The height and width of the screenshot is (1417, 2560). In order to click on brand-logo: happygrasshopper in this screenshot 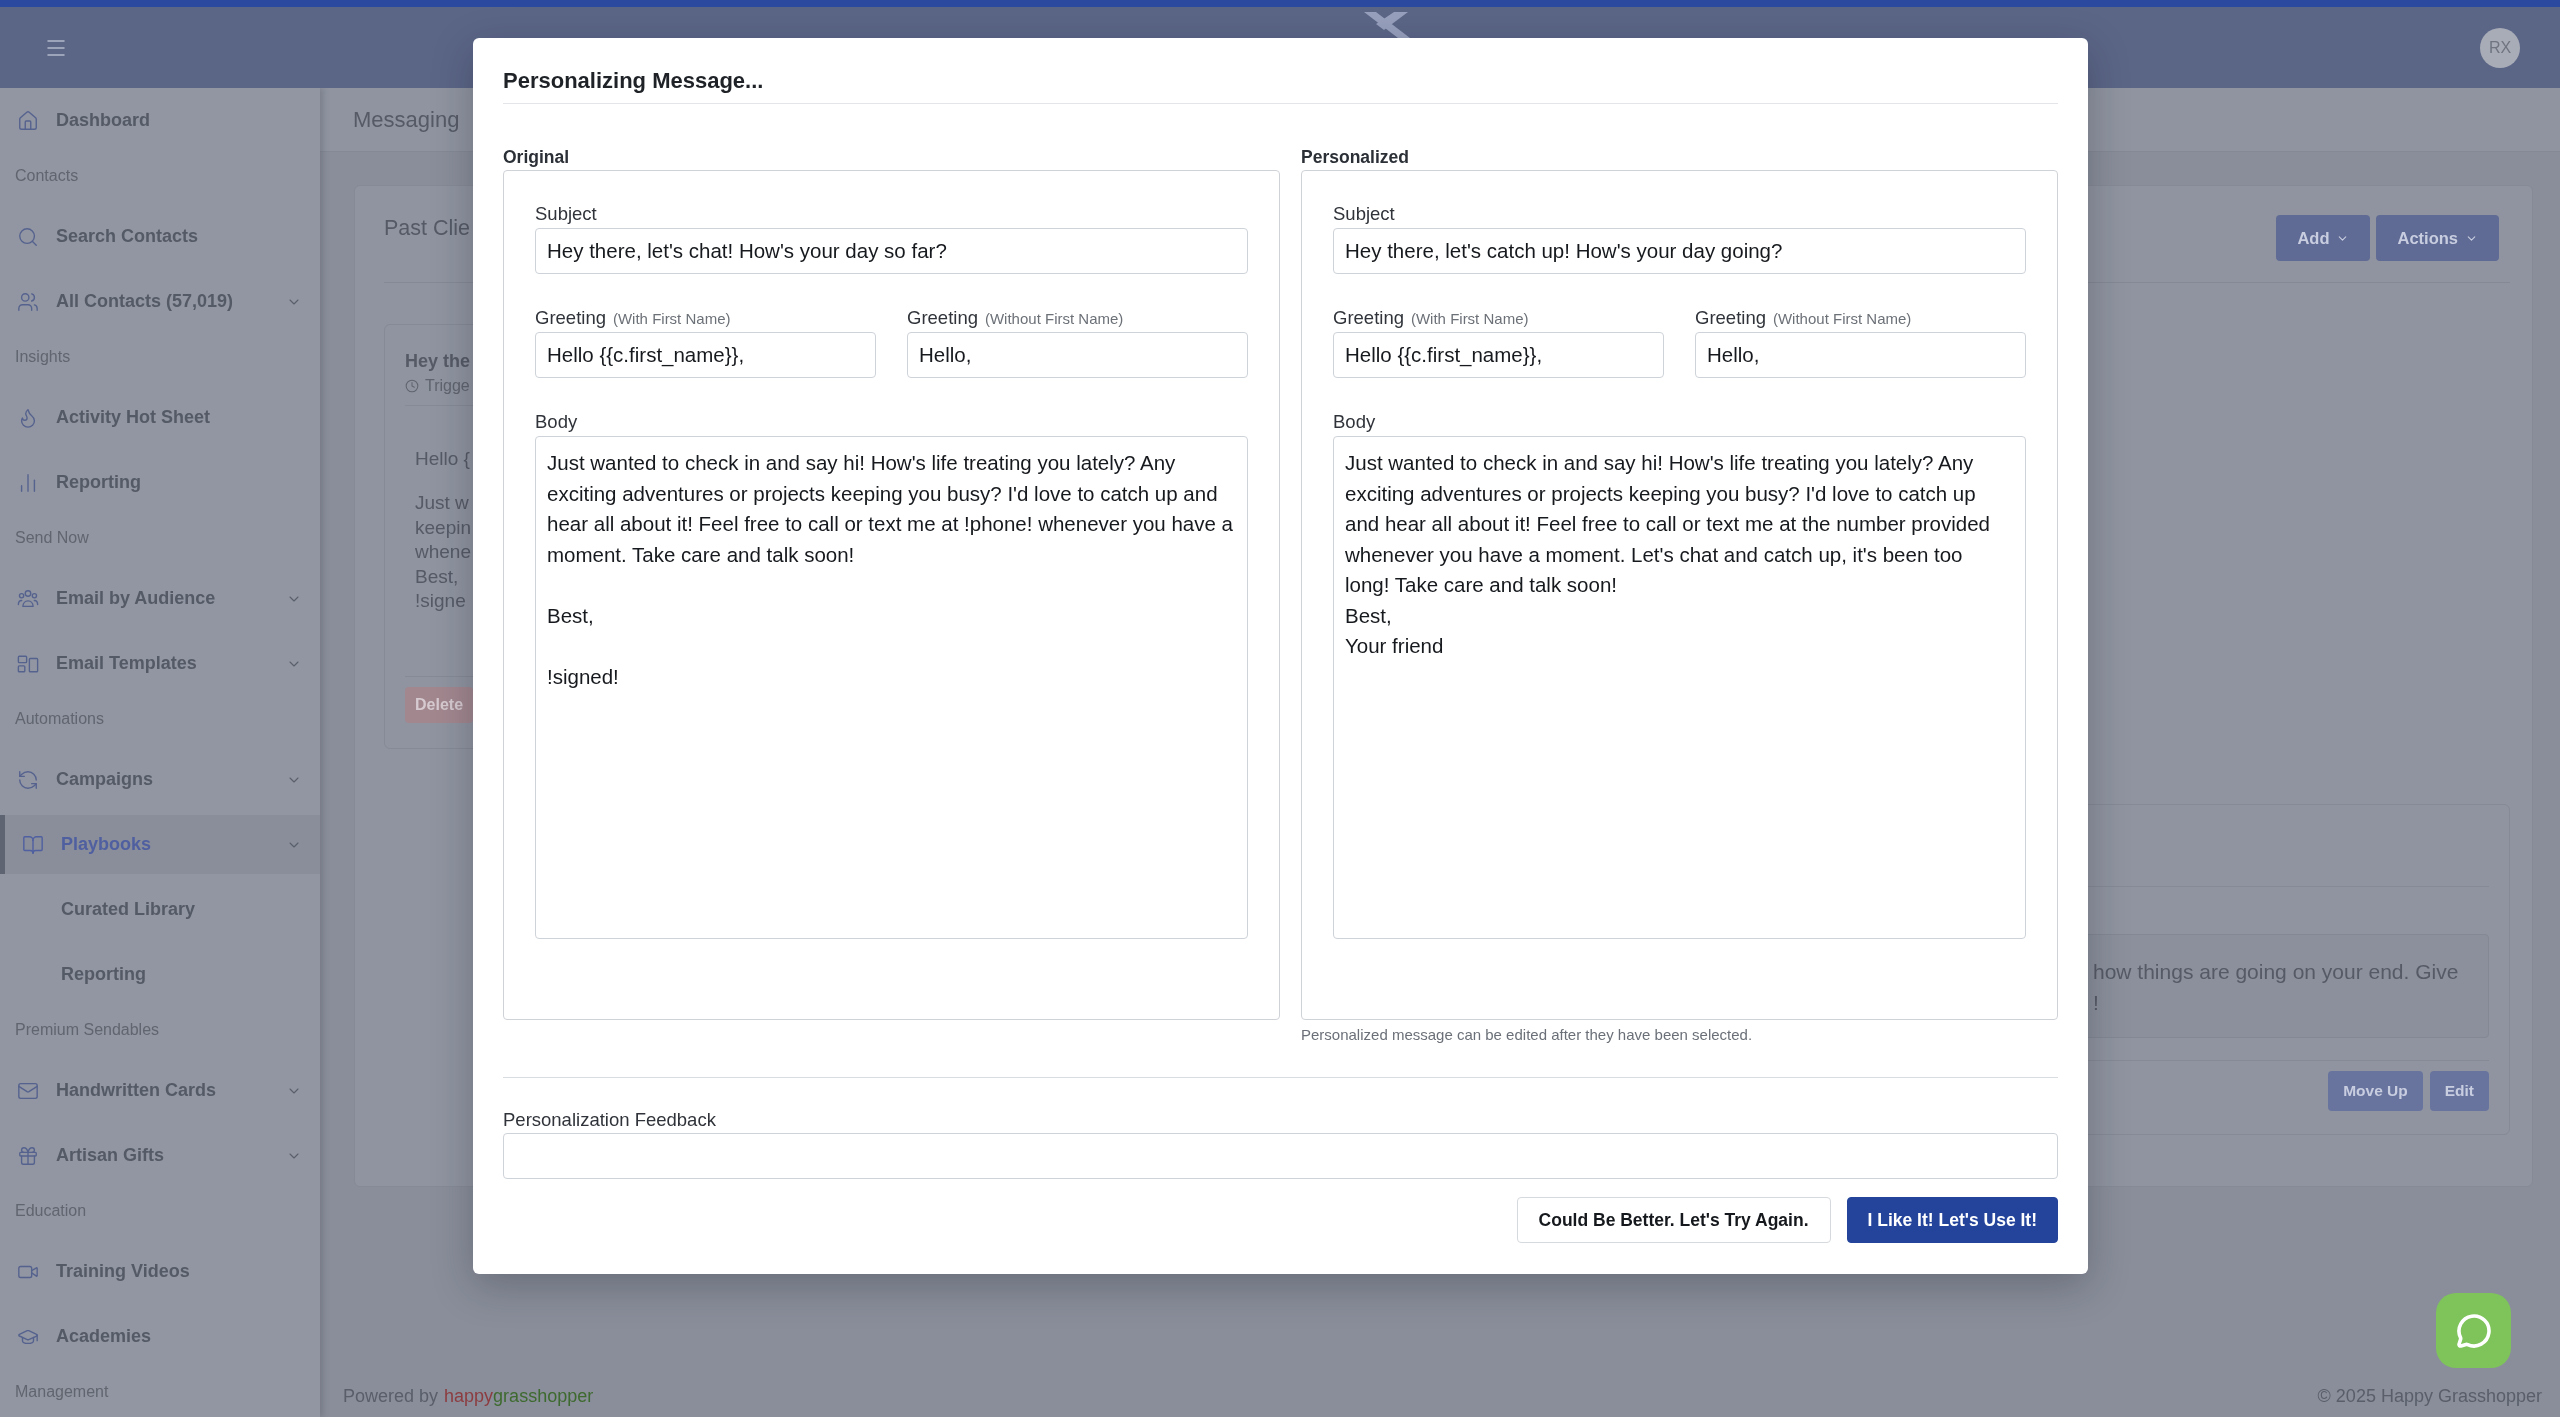, I will do `click(519, 1396)`.